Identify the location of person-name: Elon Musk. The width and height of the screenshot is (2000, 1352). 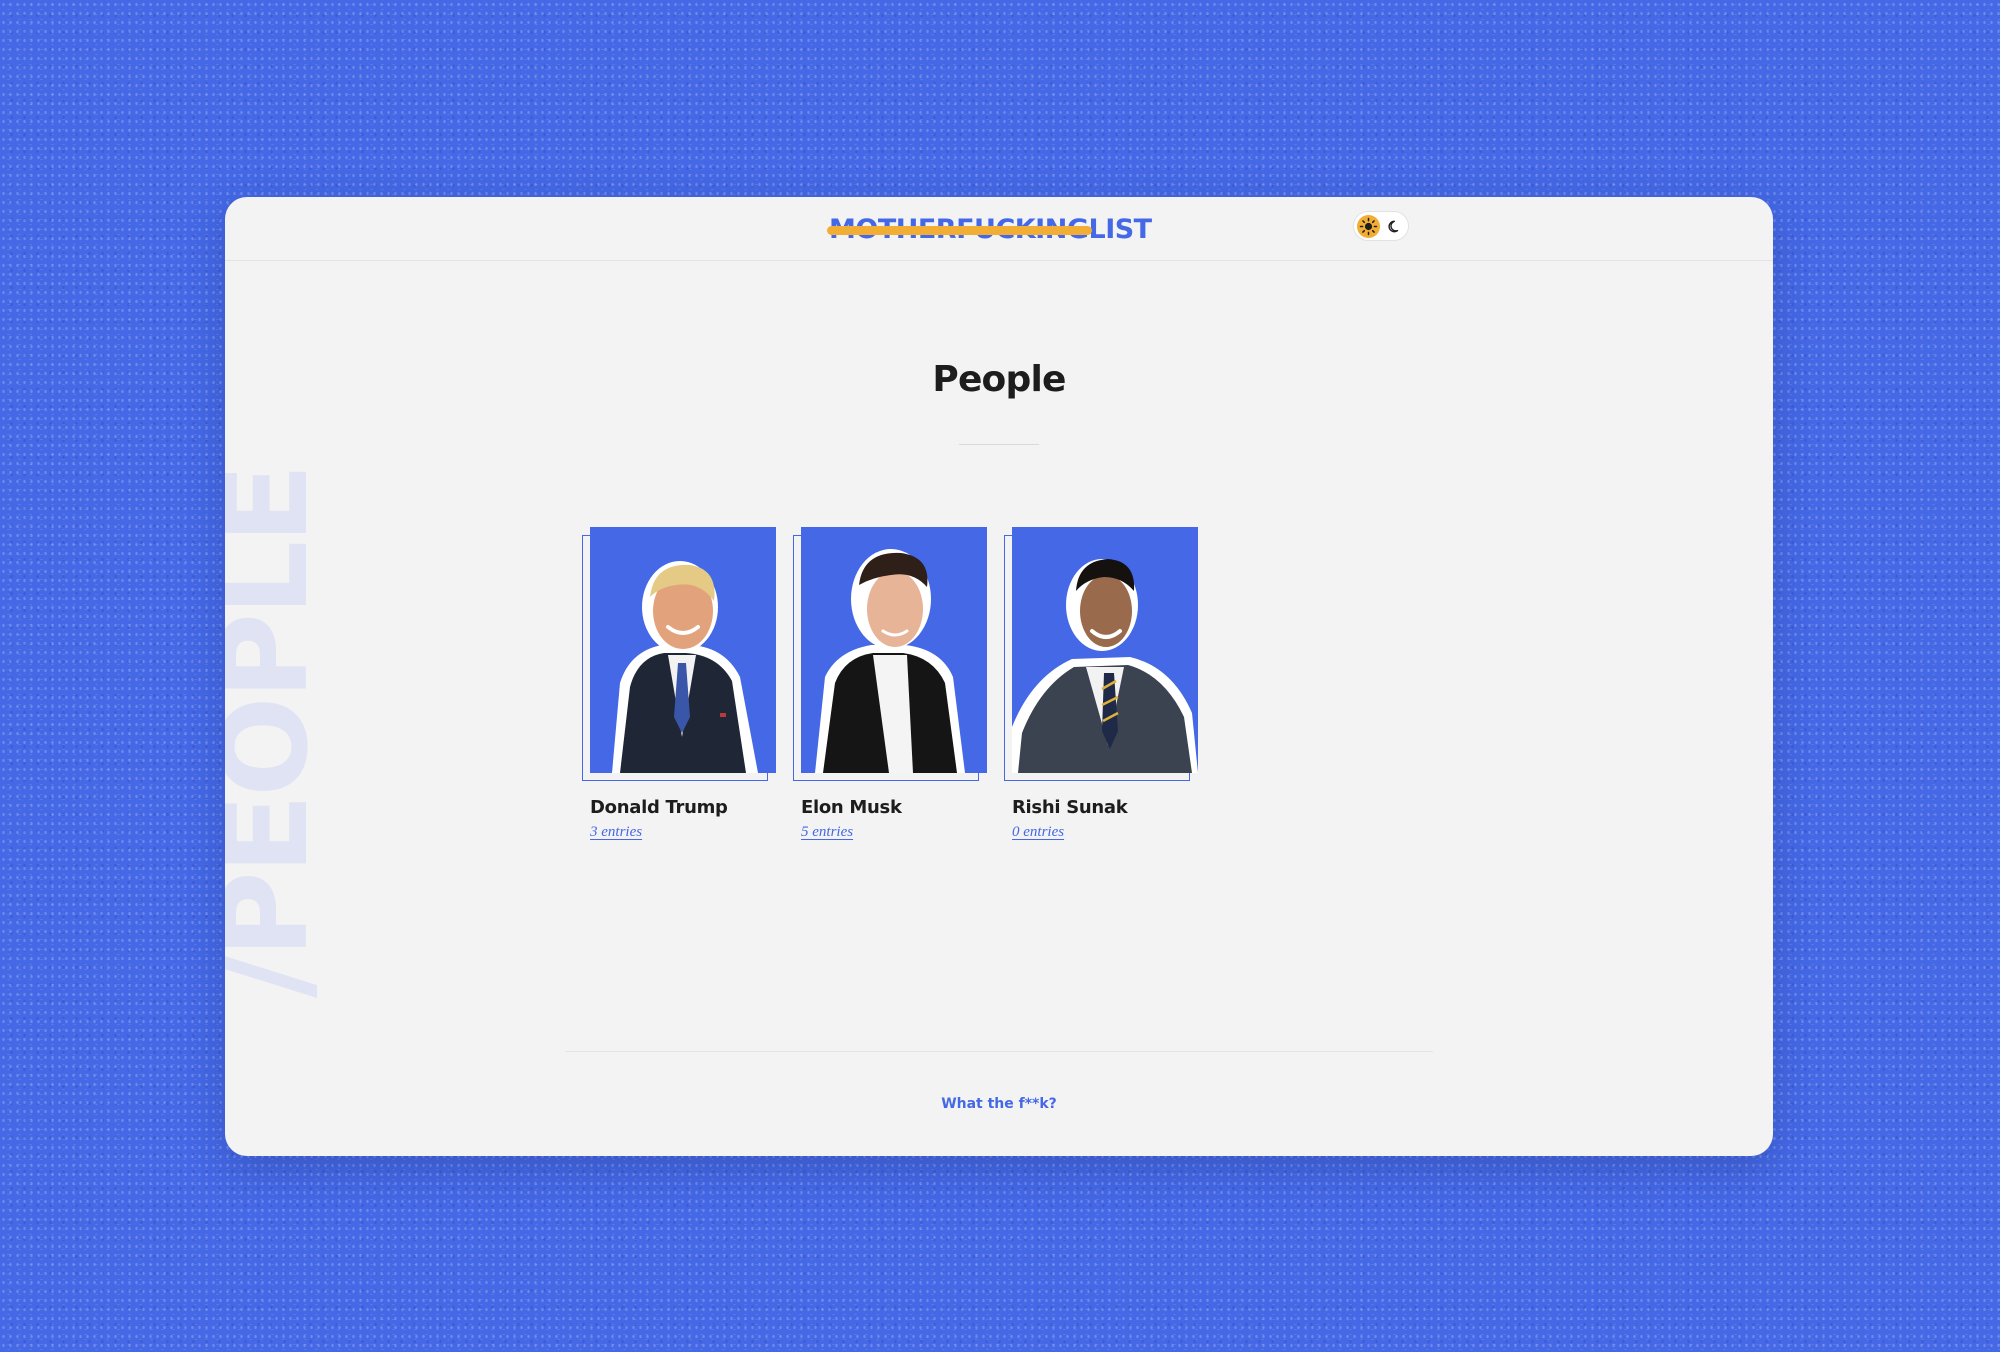
(851, 807).